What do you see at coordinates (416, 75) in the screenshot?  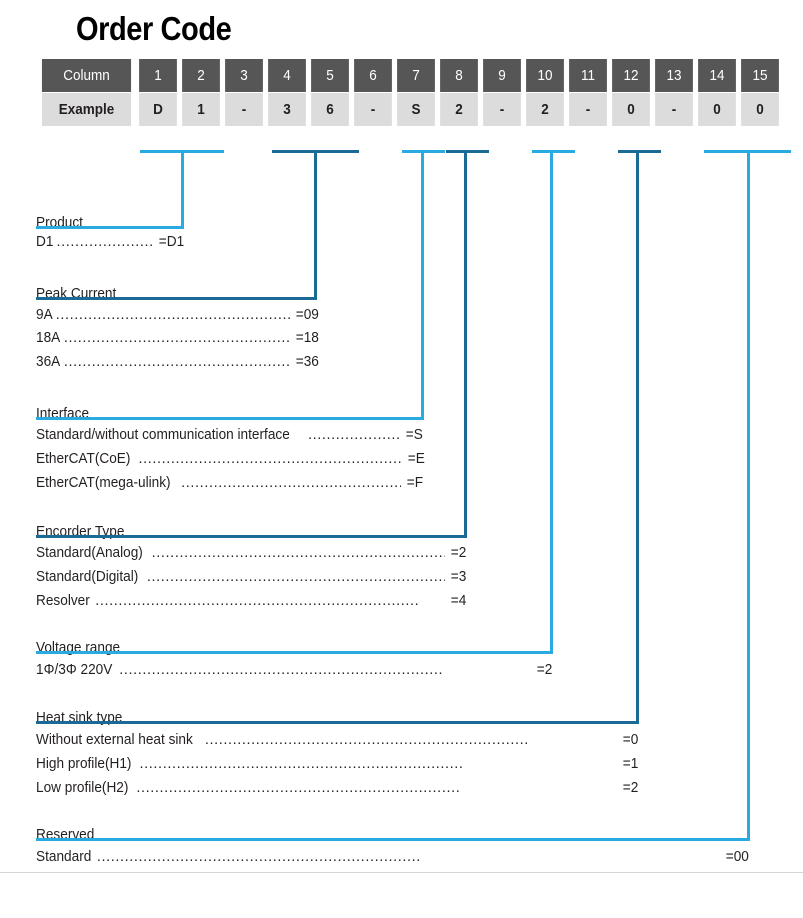 I see `column-header-7: 7` at bounding box center [416, 75].